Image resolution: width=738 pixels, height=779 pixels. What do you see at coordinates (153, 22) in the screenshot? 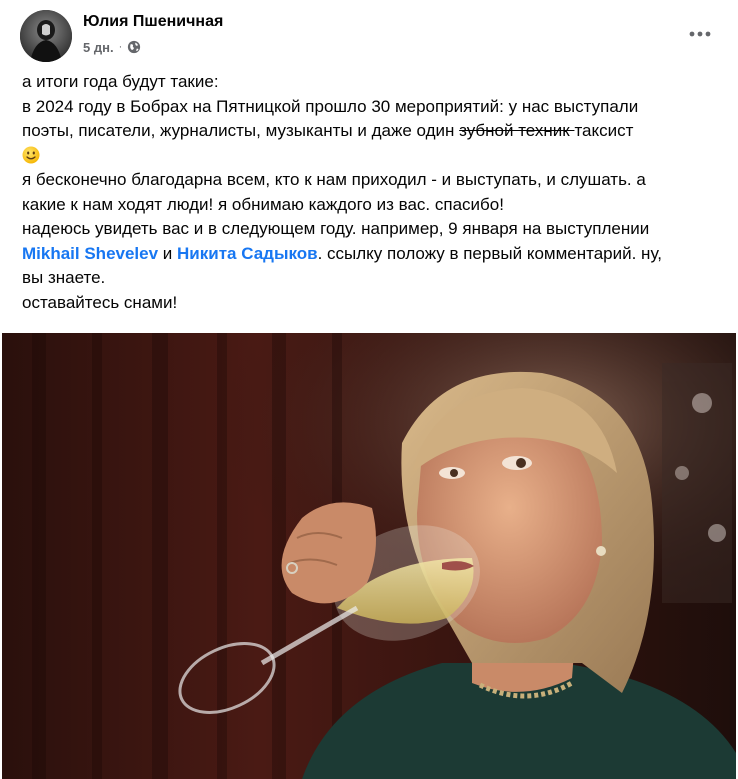
I see `author-name: Юлия Пшеничная` at bounding box center [153, 22].